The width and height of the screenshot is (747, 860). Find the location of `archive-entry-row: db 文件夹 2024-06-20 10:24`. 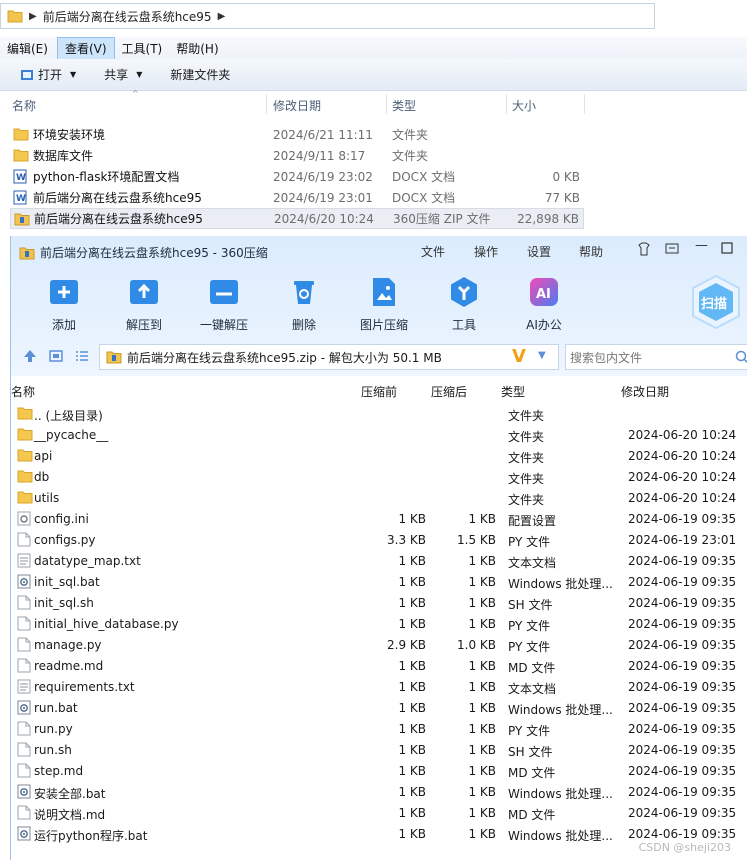

archive-entry-row: db 文件夹 2024-06-20 10:24 is located at coordinates (379, 477).